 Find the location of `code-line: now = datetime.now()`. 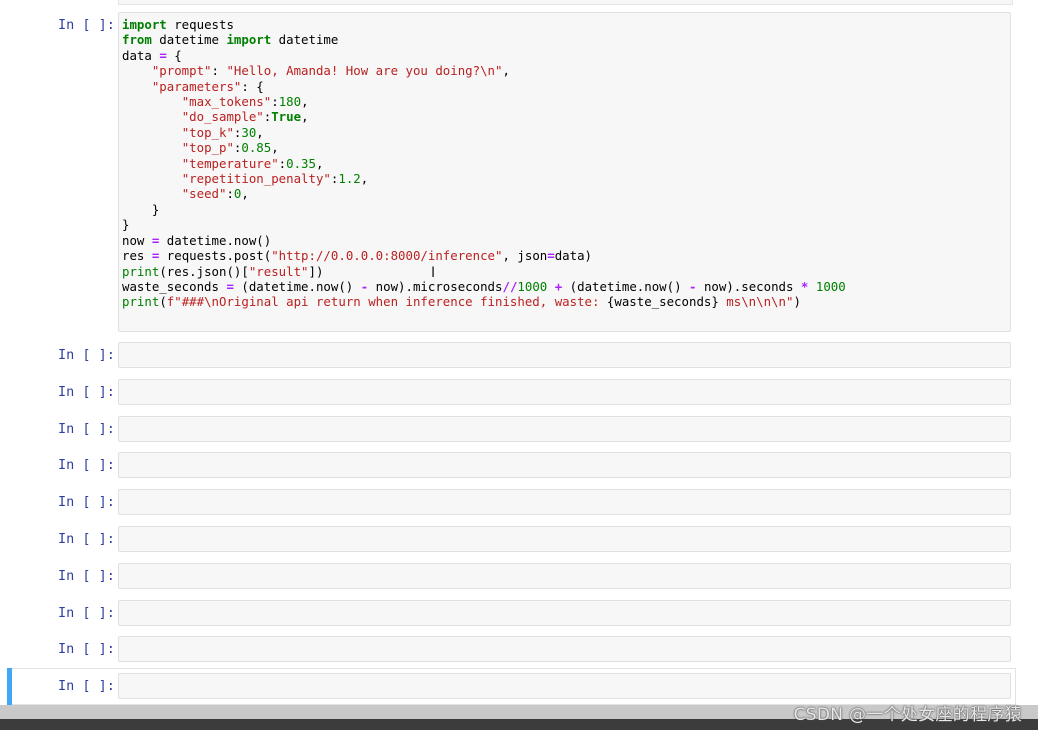

code-line: now = datetime.now() is located at coordinates (196, 240).